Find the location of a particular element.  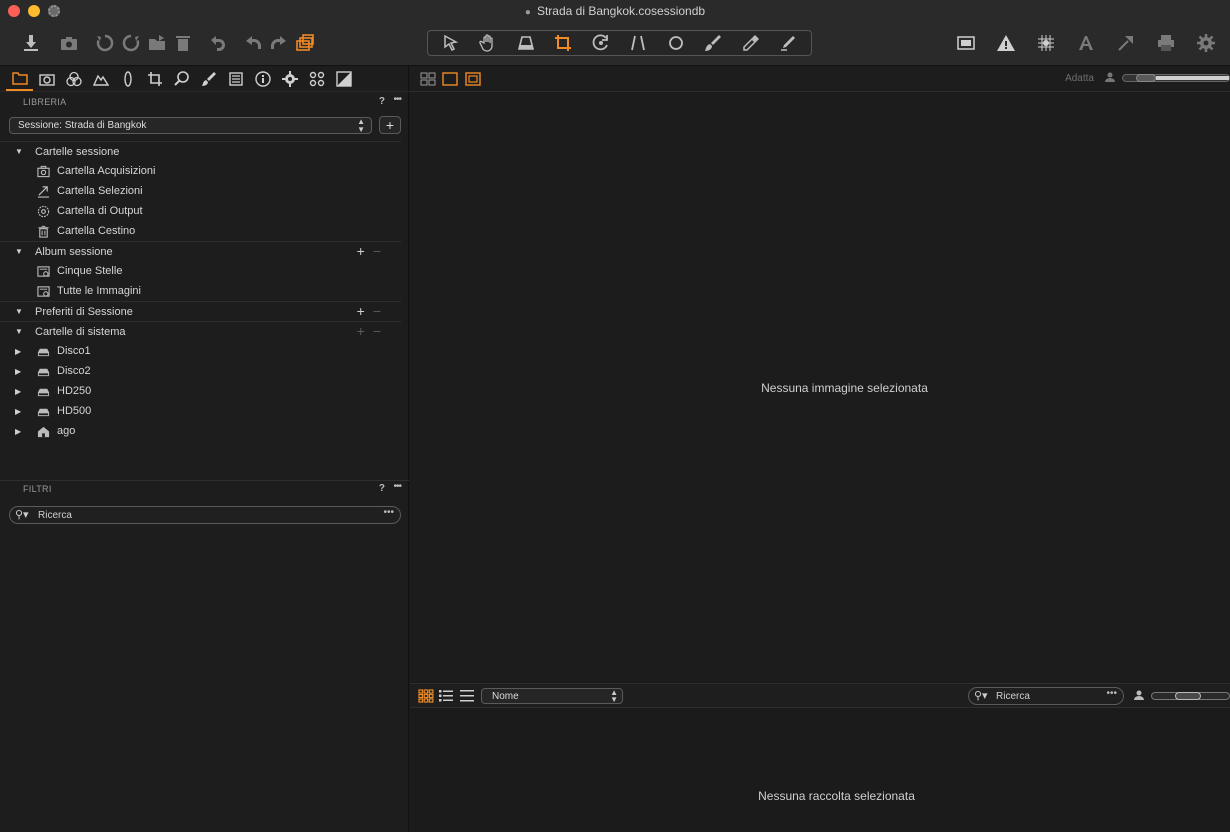

tree-group-album-sessione: ▼ Album sessione +− is located at coordinates (200, 251).